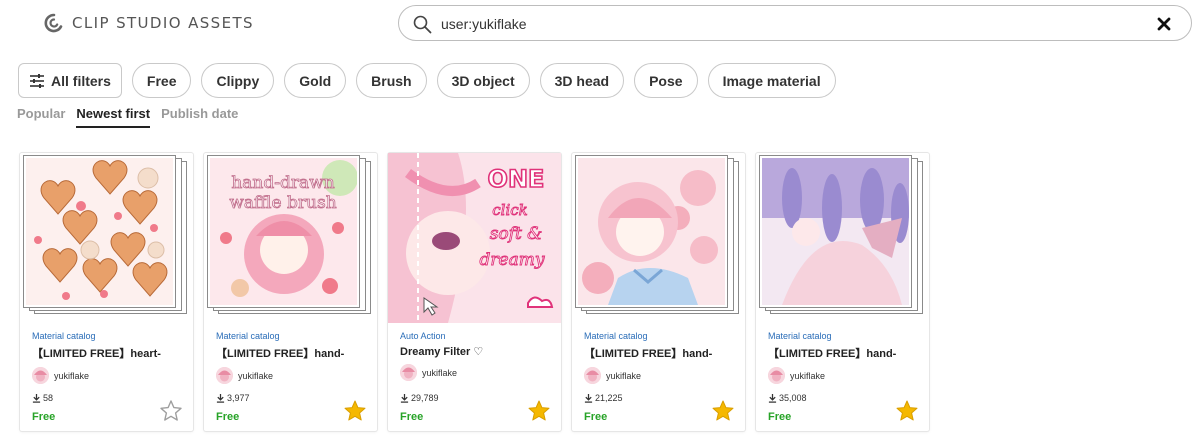 The image size is (1200, 446). Describe the element at coordinates (238, 398) in the screenshot. I see `download-count-value: 3,977` at that location.